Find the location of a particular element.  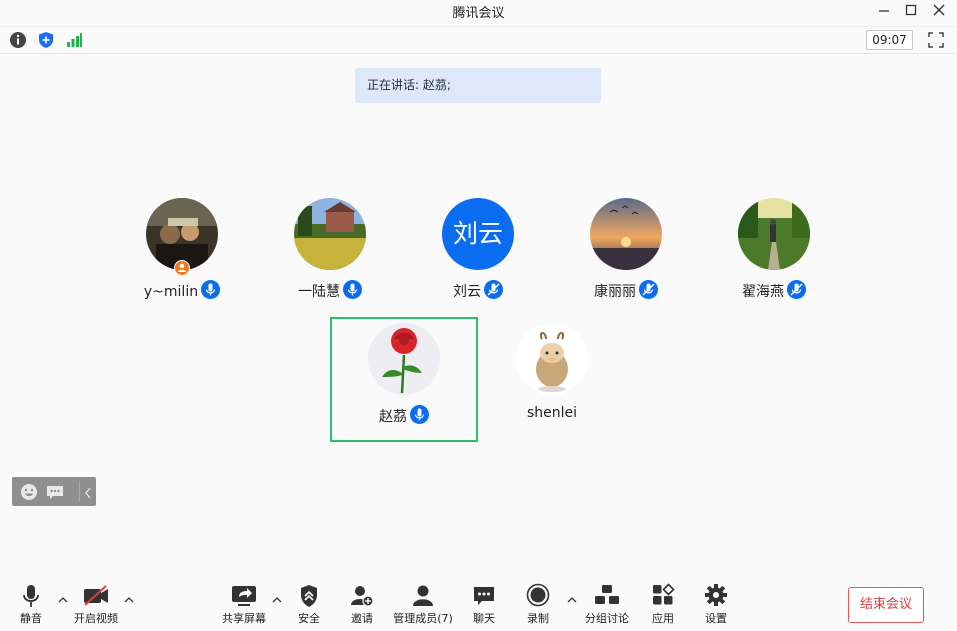

participant-name-row: 刘云 is located at coordinates (478, 290).